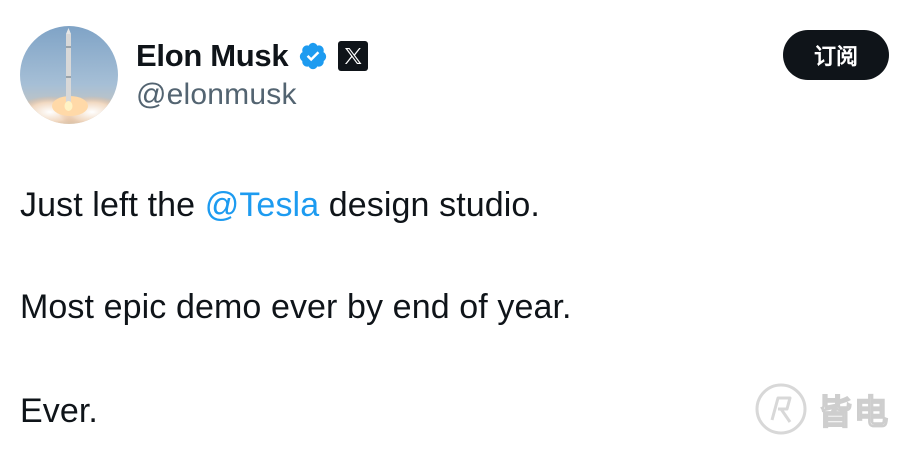 Image resolution: width=924 pixels, height=458 pixels. What do you see at coordinates (262, 205) in the screenshot?
I see `mention-link-tesla: @Tesla` at bounding box center [262, 205].